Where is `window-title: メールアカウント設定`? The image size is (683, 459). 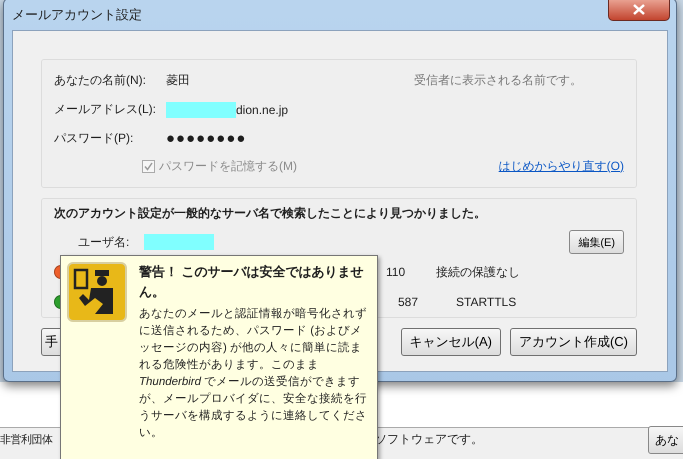
window-title: メールアカウント設定 is located at coordinates (77, 15).